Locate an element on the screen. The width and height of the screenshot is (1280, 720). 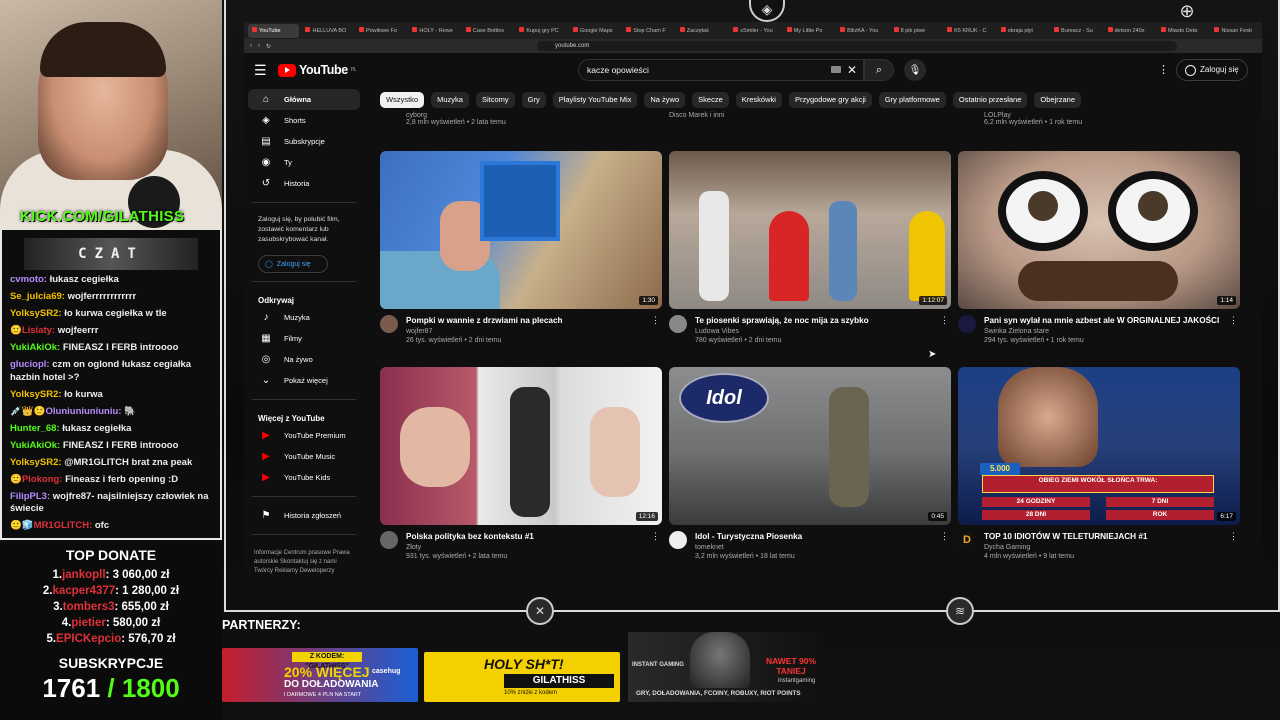
video-title: Polska polityka bez kontekstu #1 is located at coordinates (526, 536).